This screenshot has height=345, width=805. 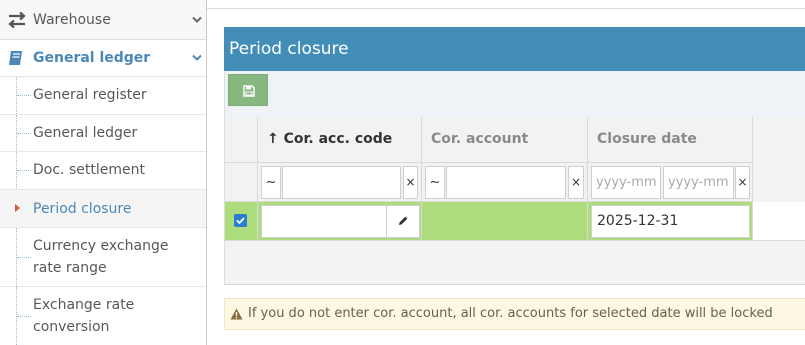 I want to click on sidebar-item-label: Doc. settlement, so click(x=89, y=170).